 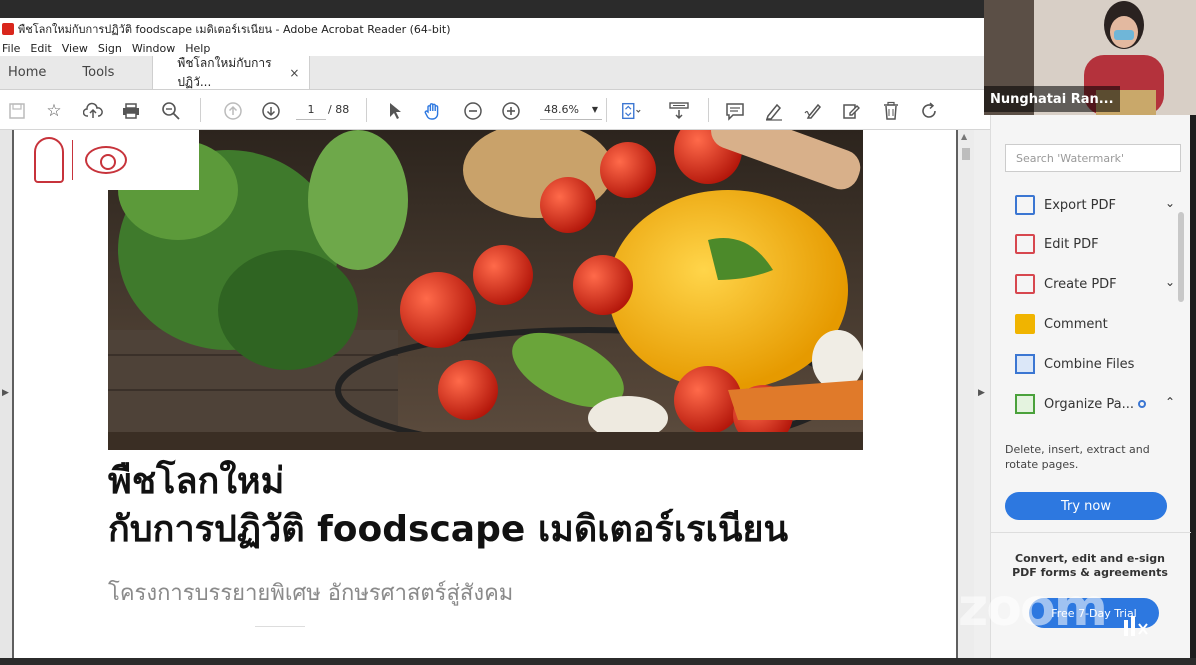 What do you see at coordinates (1080, 284) in the screenshot?
I see `tool-create-pdf-label: Create PDF` at bounding box center [1080, 284].